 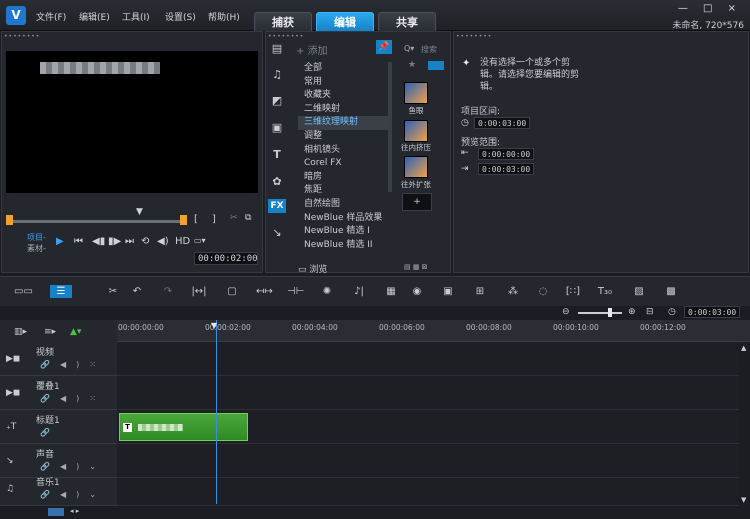 I want to click on timeline-vertical-scrollbar, so click(x=744, y=424).